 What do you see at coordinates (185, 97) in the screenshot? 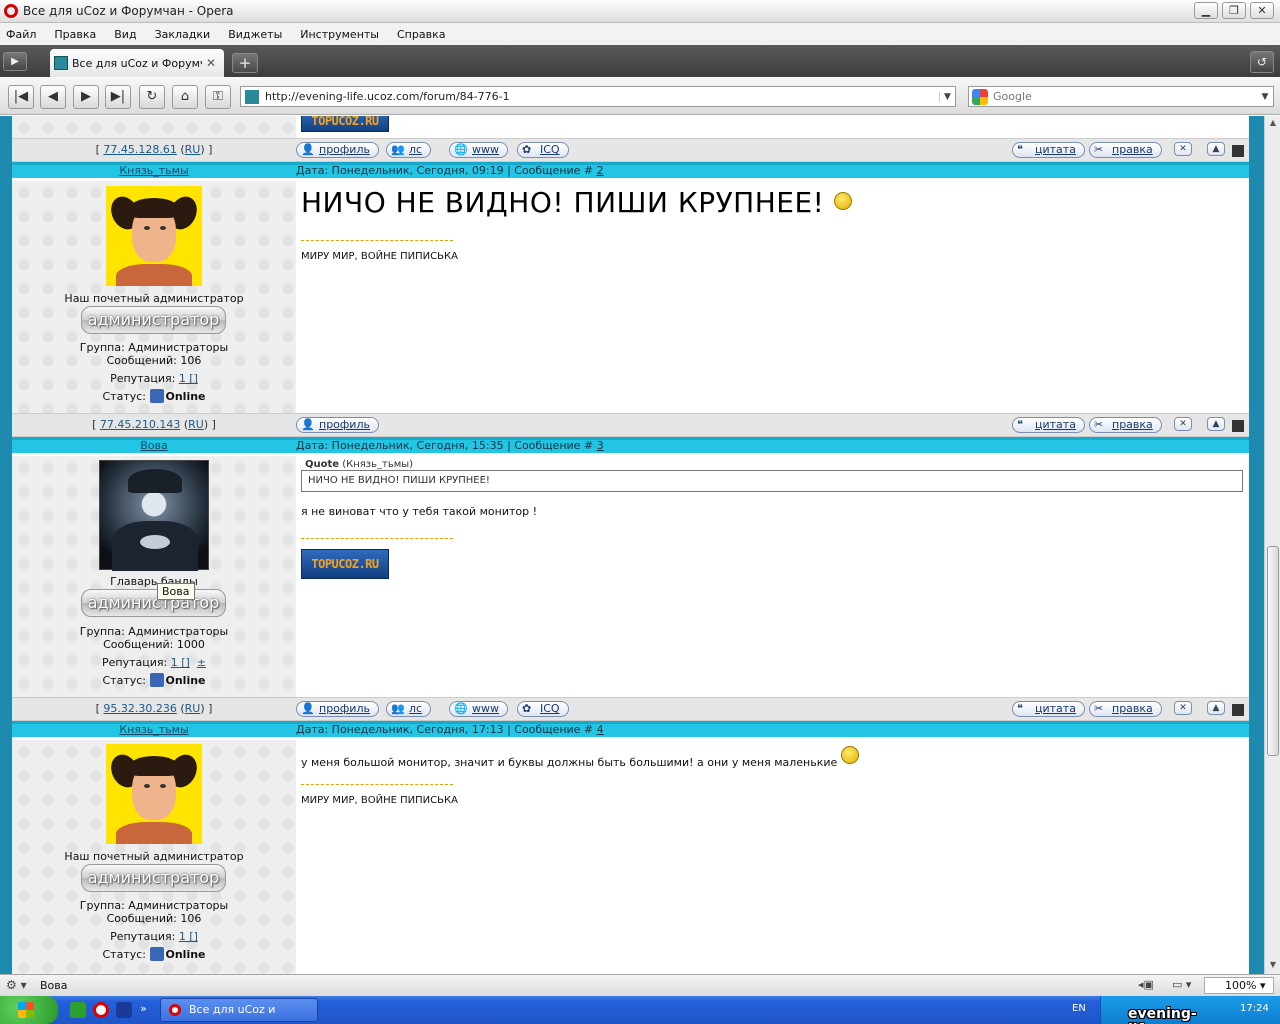
I see `home-button: ⌂` at bounding box center [185, 97].